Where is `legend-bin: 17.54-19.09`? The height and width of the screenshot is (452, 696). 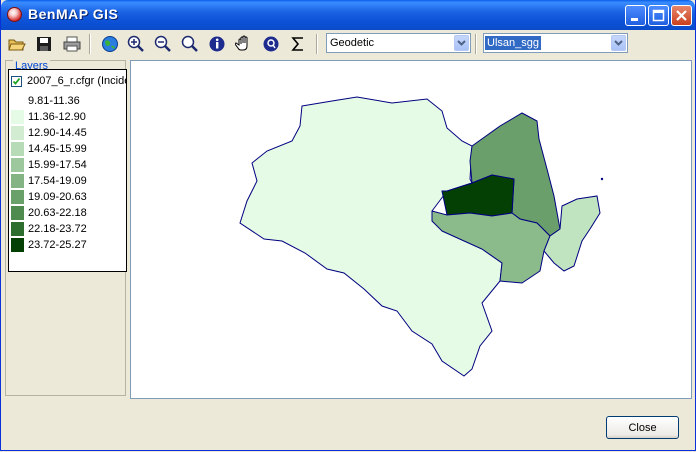
legend-bin: 17.54-19.09 is located at coordinates (67, 181).